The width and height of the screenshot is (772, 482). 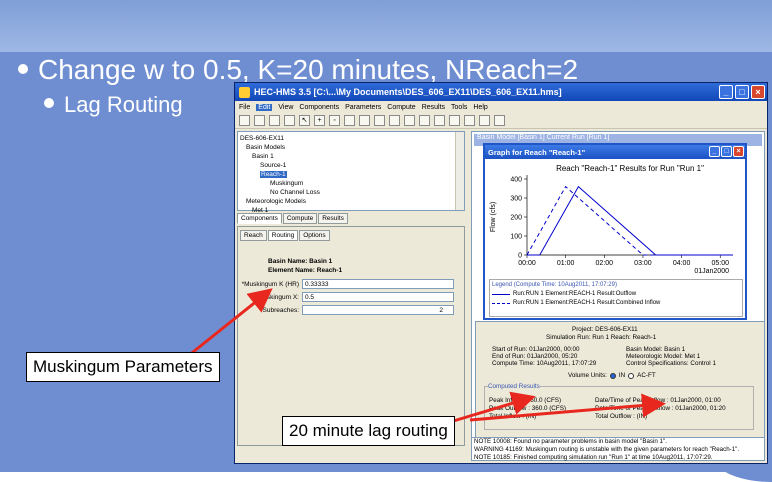 What do you see at coordinates (123, 367) in the screenshot?
I see `callout-muskingum: Muskingum Parameters` at bounding box center [123, 367].